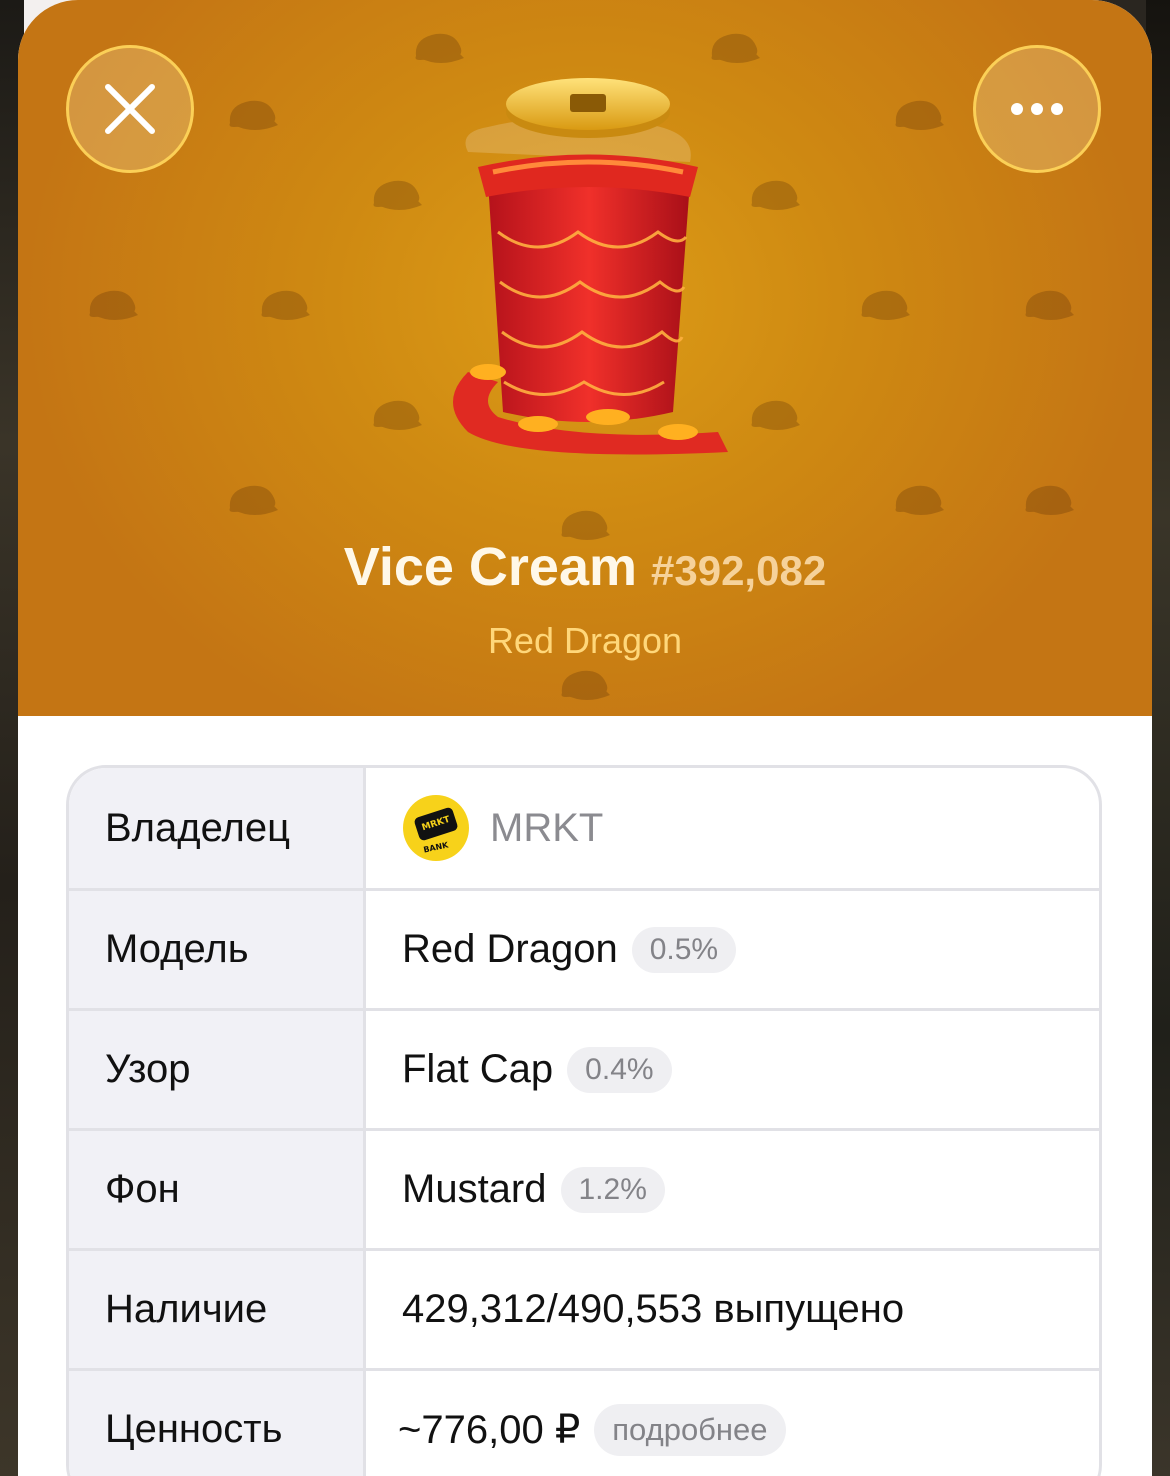  What do you see at coordinates (684, 949) in the screenshot?
I see `model-rarity-badge: 0.5%` at bounding box center [684, 949].